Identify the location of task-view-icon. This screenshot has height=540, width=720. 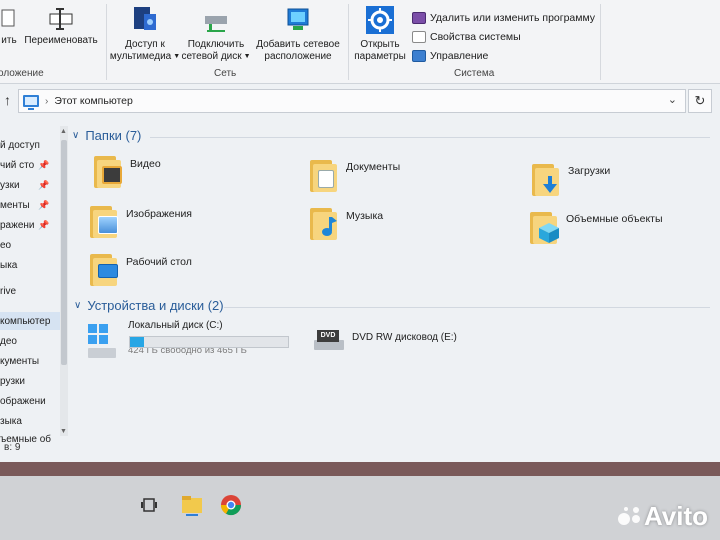
(150, 505).